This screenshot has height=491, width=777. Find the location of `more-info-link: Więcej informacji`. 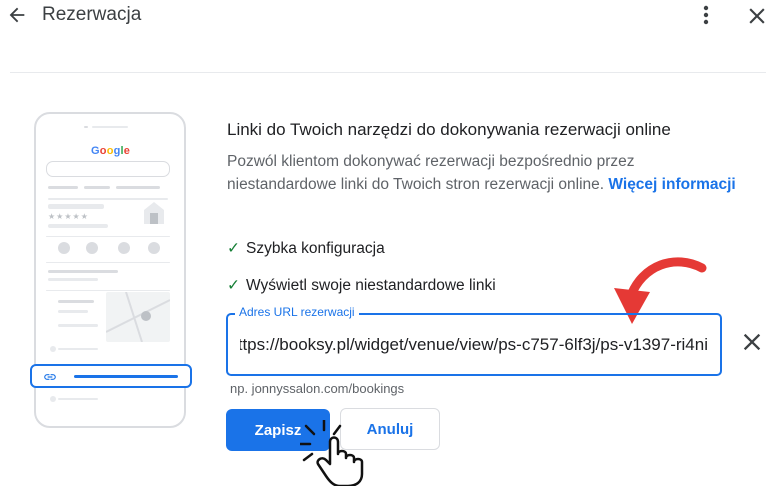

more-info-link: Więcej informacji is located at coordinates (671, 184).